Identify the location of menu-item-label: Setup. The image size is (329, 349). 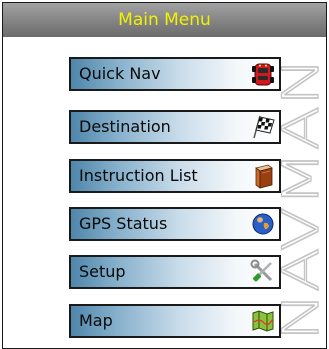
(102, 271).